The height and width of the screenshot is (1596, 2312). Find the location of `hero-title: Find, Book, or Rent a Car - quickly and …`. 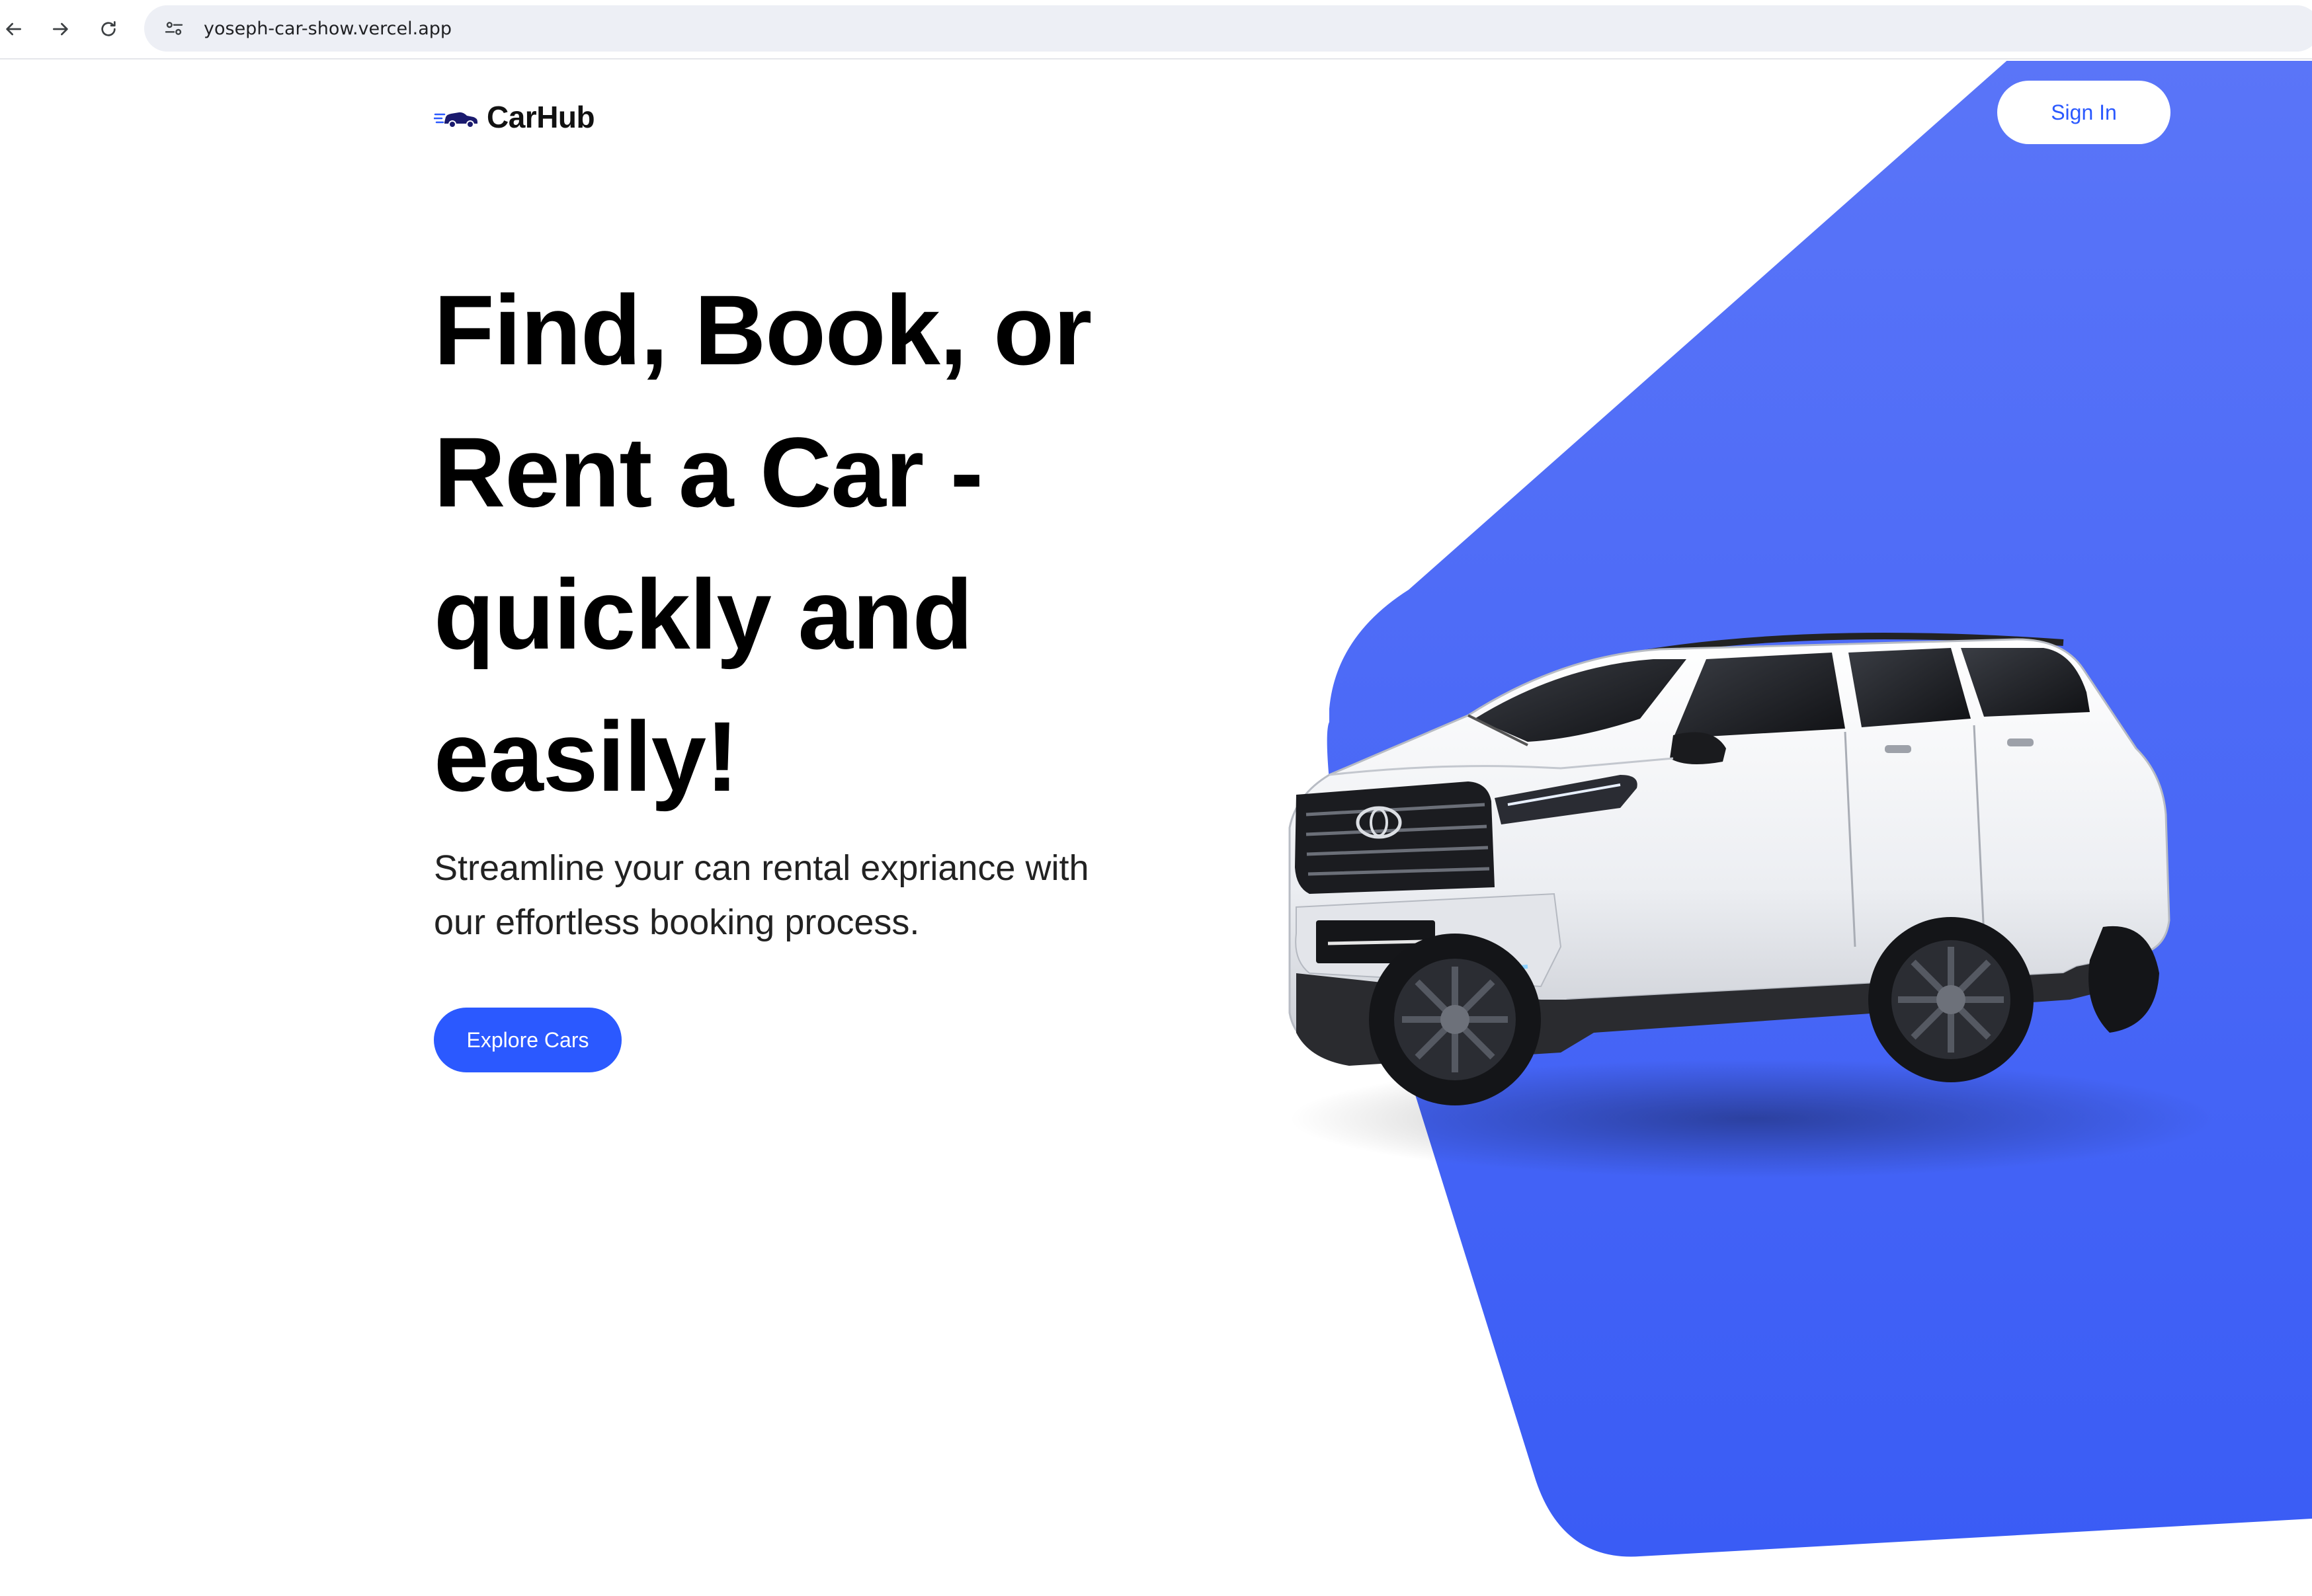

hero-title: Find, Book, or Rent a Car - quickly and … is located at coordinates (797, 543).